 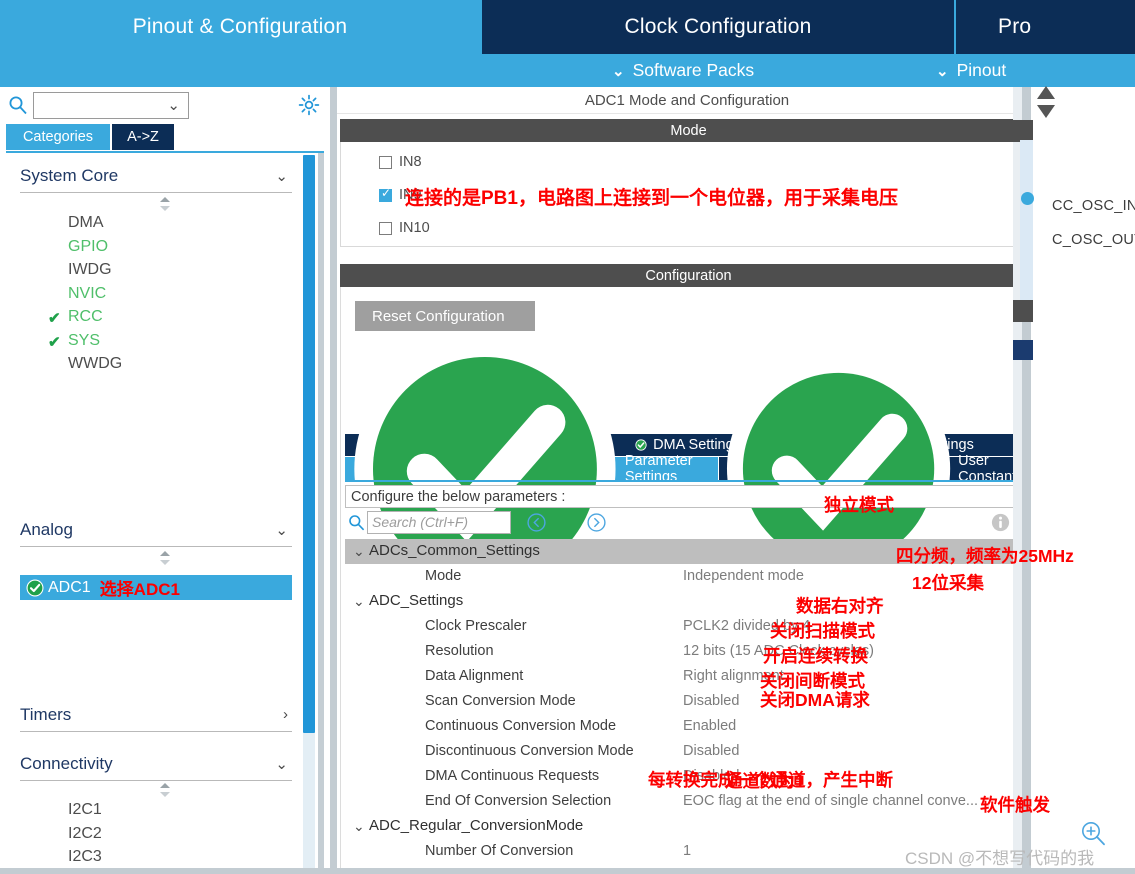 What do you see at coordinates (596, 522) in the screenshot?
I see `next-match-icon` at bounding box center [596, 522].